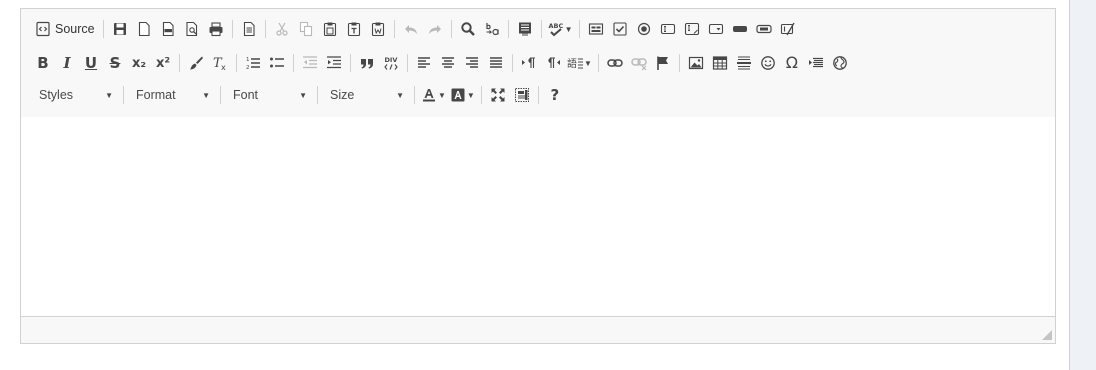  Describe the element at coordinates (525, 29) in the screenshot. I see `select-all-button` at that location.